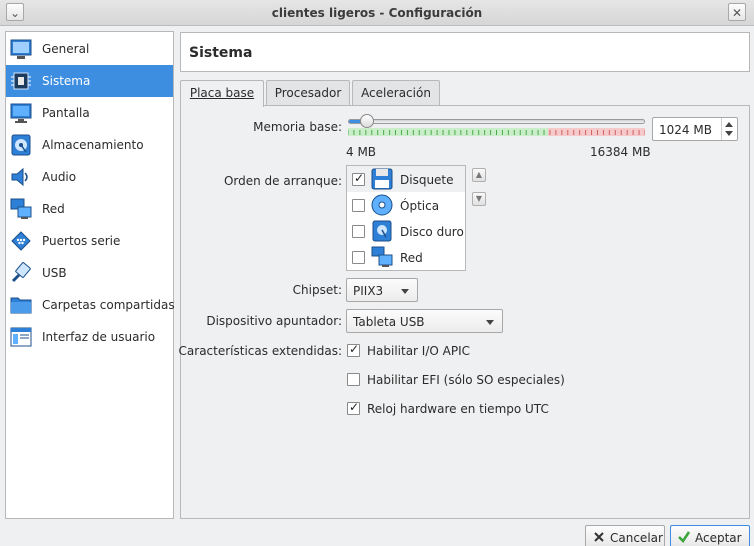 The height and width of the screenshot is (546, 754). What do you see at coordinates (21, 305) in the screenshot?
I see `shared-folder-icon` at bounding box center [21, 305].